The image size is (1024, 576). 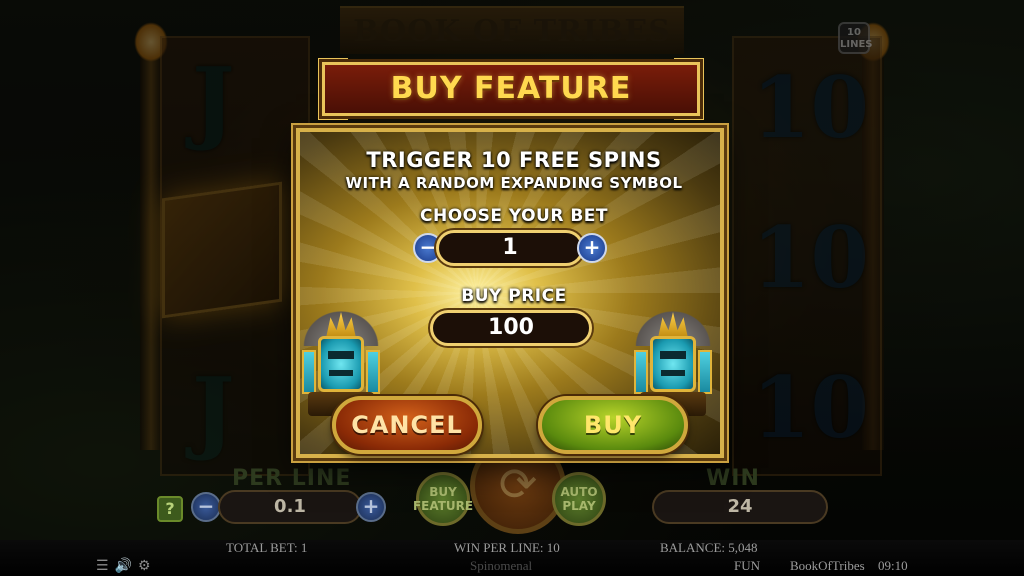 What do you see at coordinates (733, 478) in the screenshot?
I see `win-label: WIN` at bounding box center [733, 478].